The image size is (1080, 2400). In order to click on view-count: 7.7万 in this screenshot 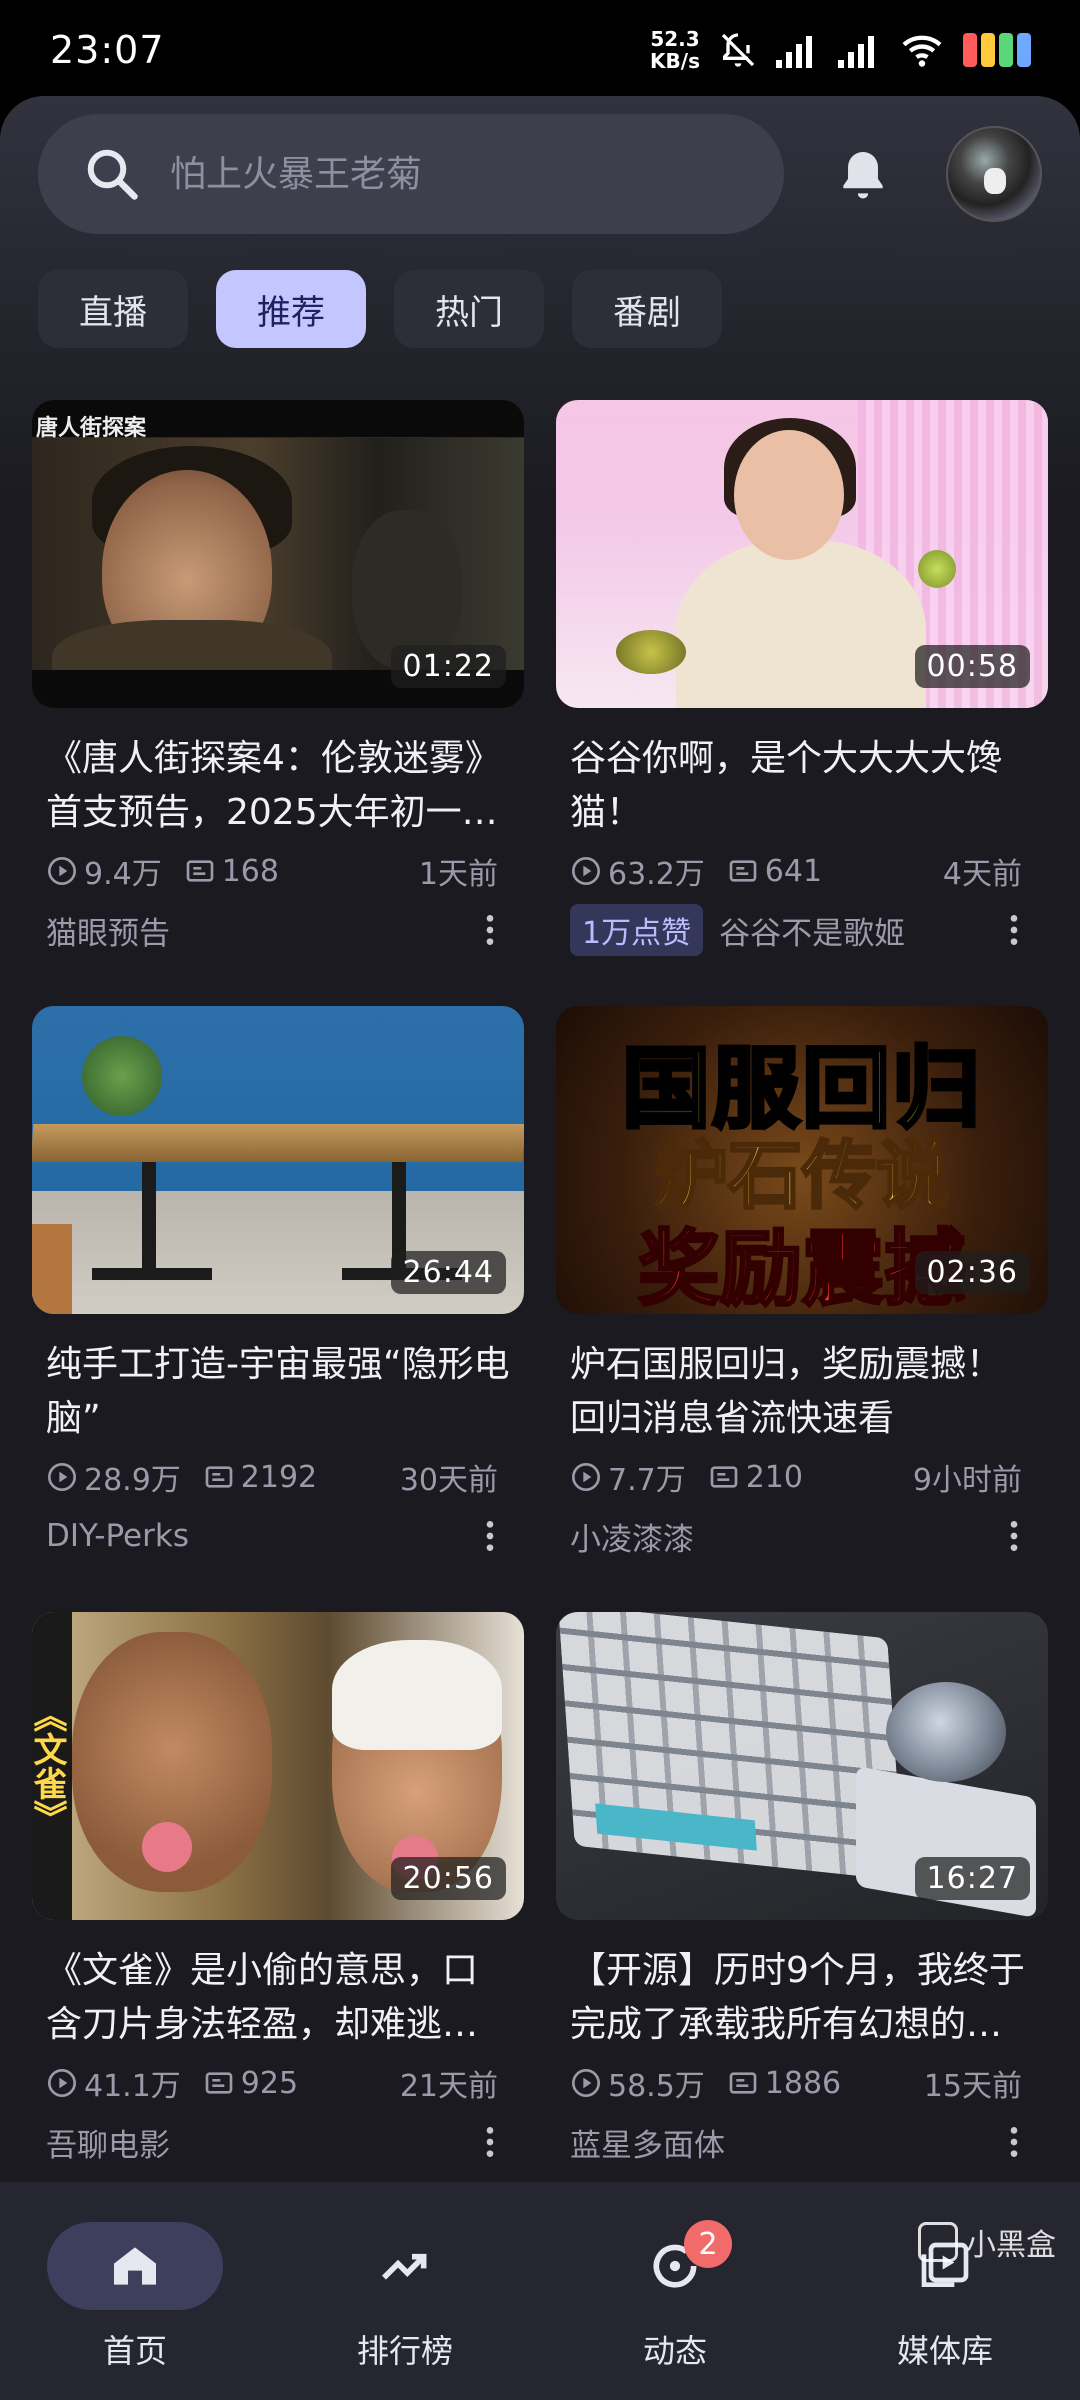, I will do `click(647, 1480)`.